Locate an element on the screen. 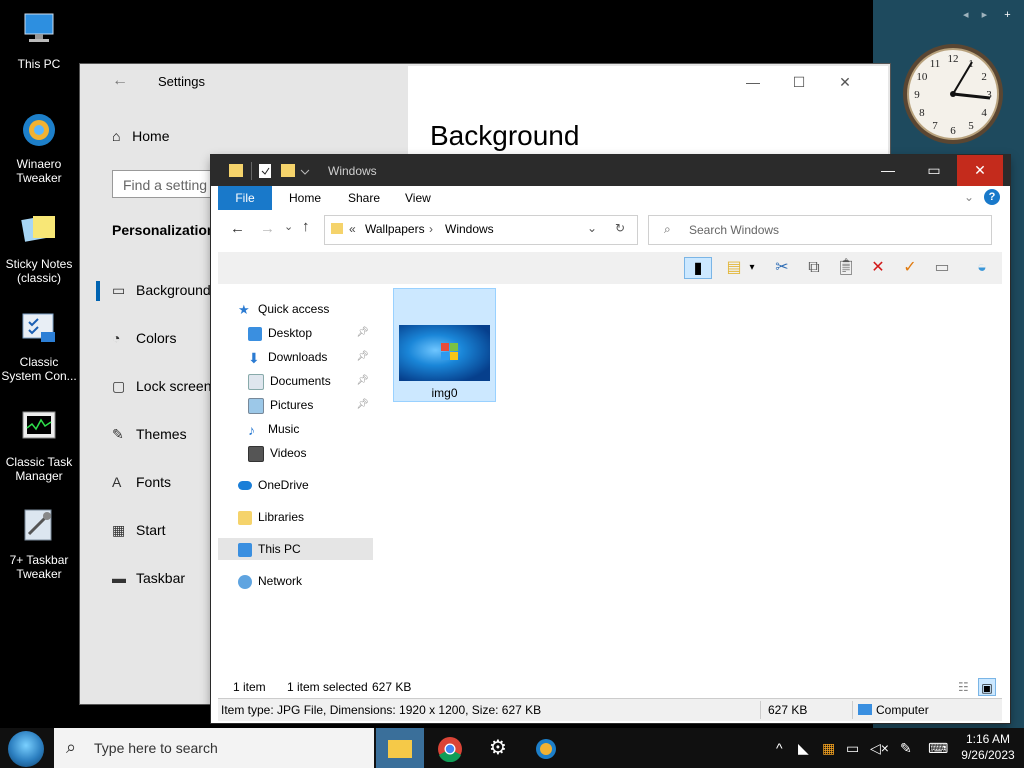 Image resolution: width=1024 pixels, height=768 pixels. desktop-icon-label: 7+ Taskbar Tweaker is located at coordinates (39, 567).